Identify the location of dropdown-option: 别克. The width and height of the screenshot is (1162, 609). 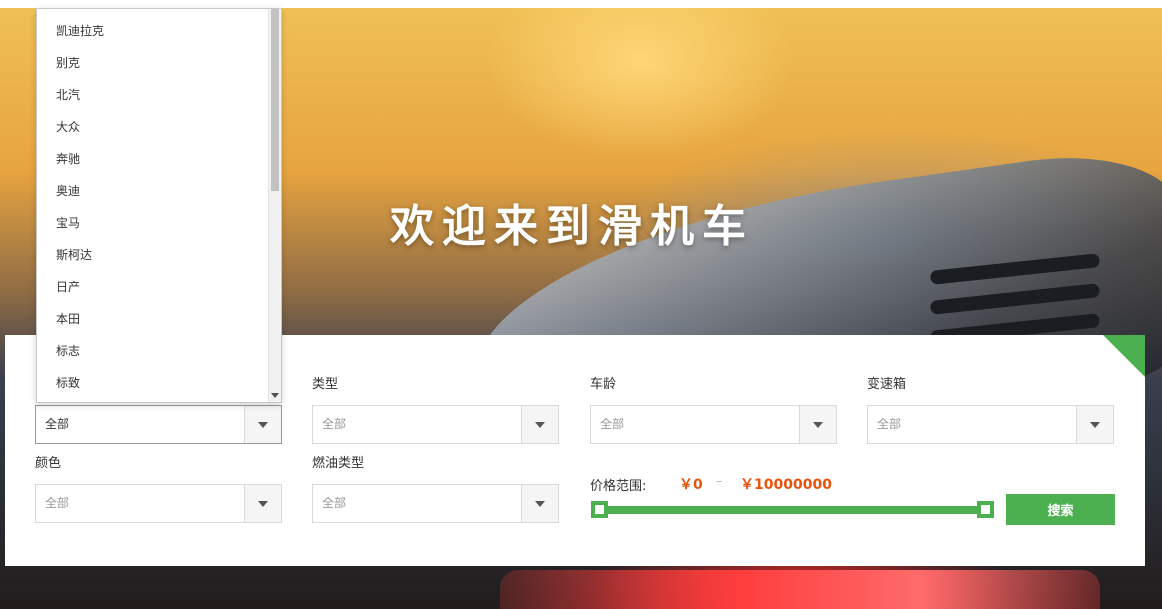
(153, 63).